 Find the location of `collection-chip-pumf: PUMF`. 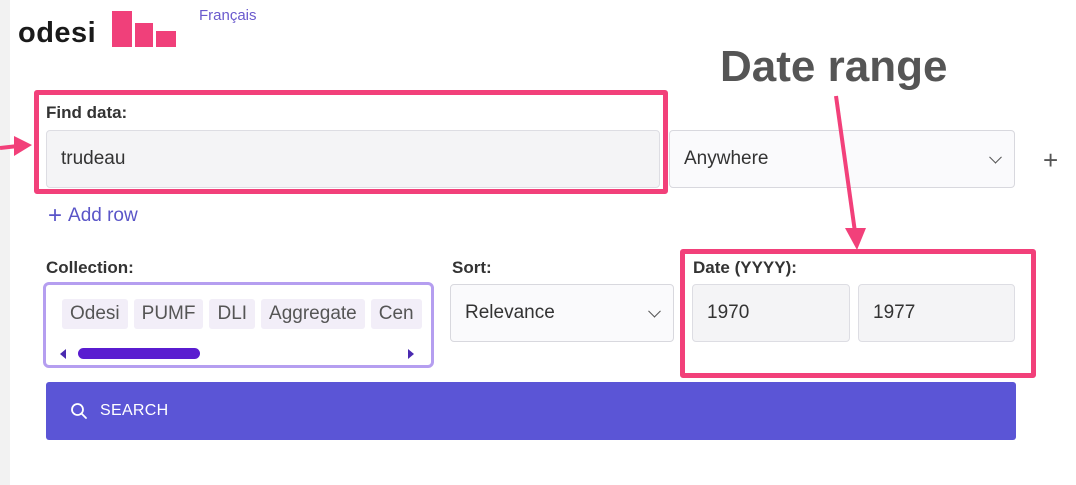

collection-chip-pumf: PUMF is located at coordinates (168, 314).